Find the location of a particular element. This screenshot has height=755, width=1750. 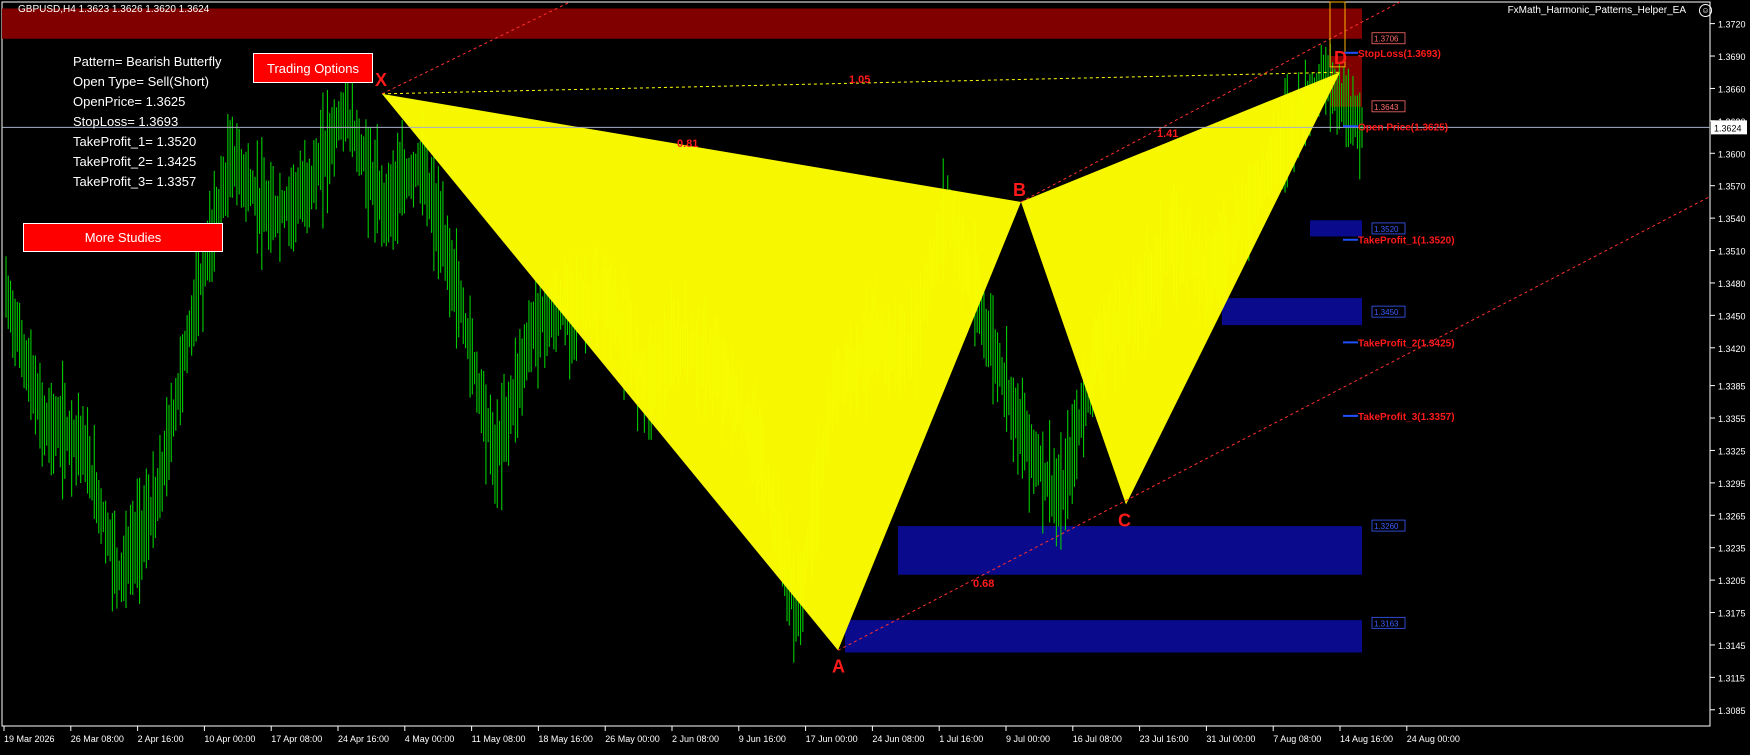

zone-price-tag: 1.3260 is located at coordinates (1386, 526).